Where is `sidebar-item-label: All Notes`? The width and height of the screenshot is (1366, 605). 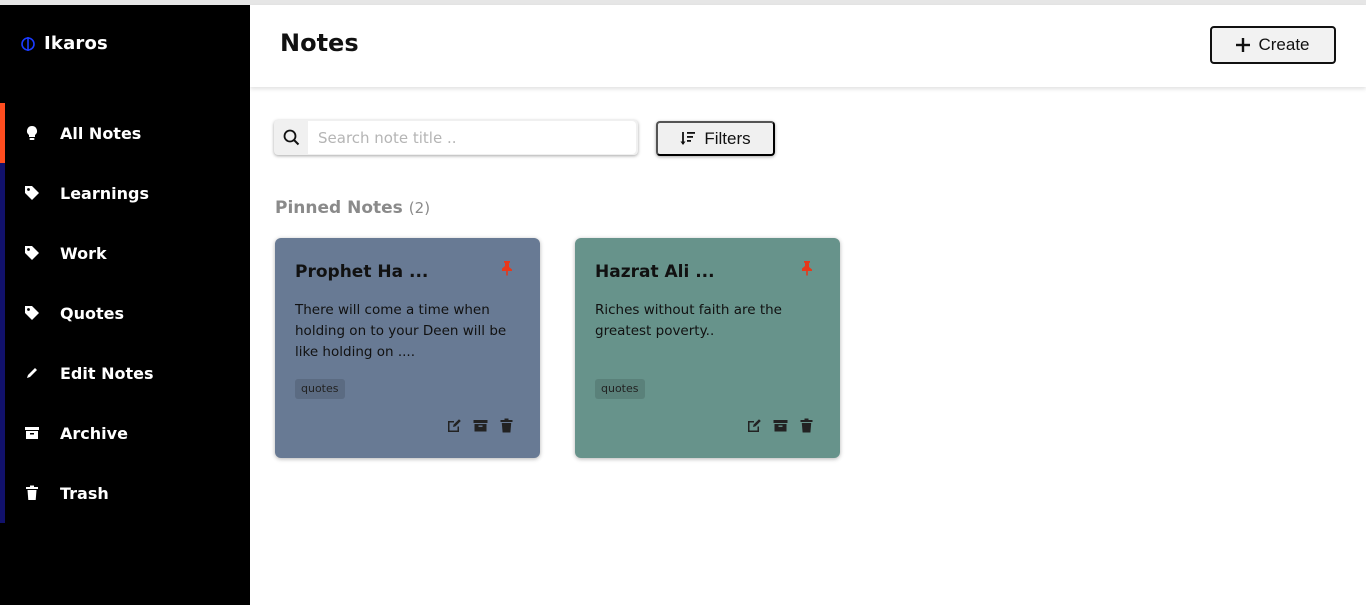 sidebar-item-label: All Notes is located at coordinates (101, 133).